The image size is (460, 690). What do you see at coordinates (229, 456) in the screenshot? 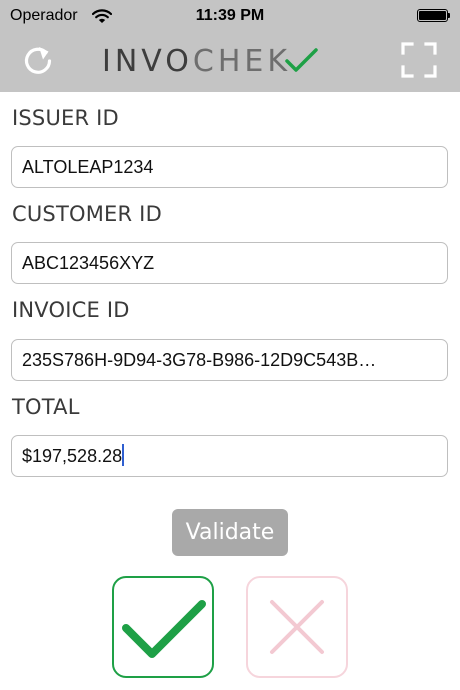
I see `total-input: $197,528.28` at bounding box center [229, 456].